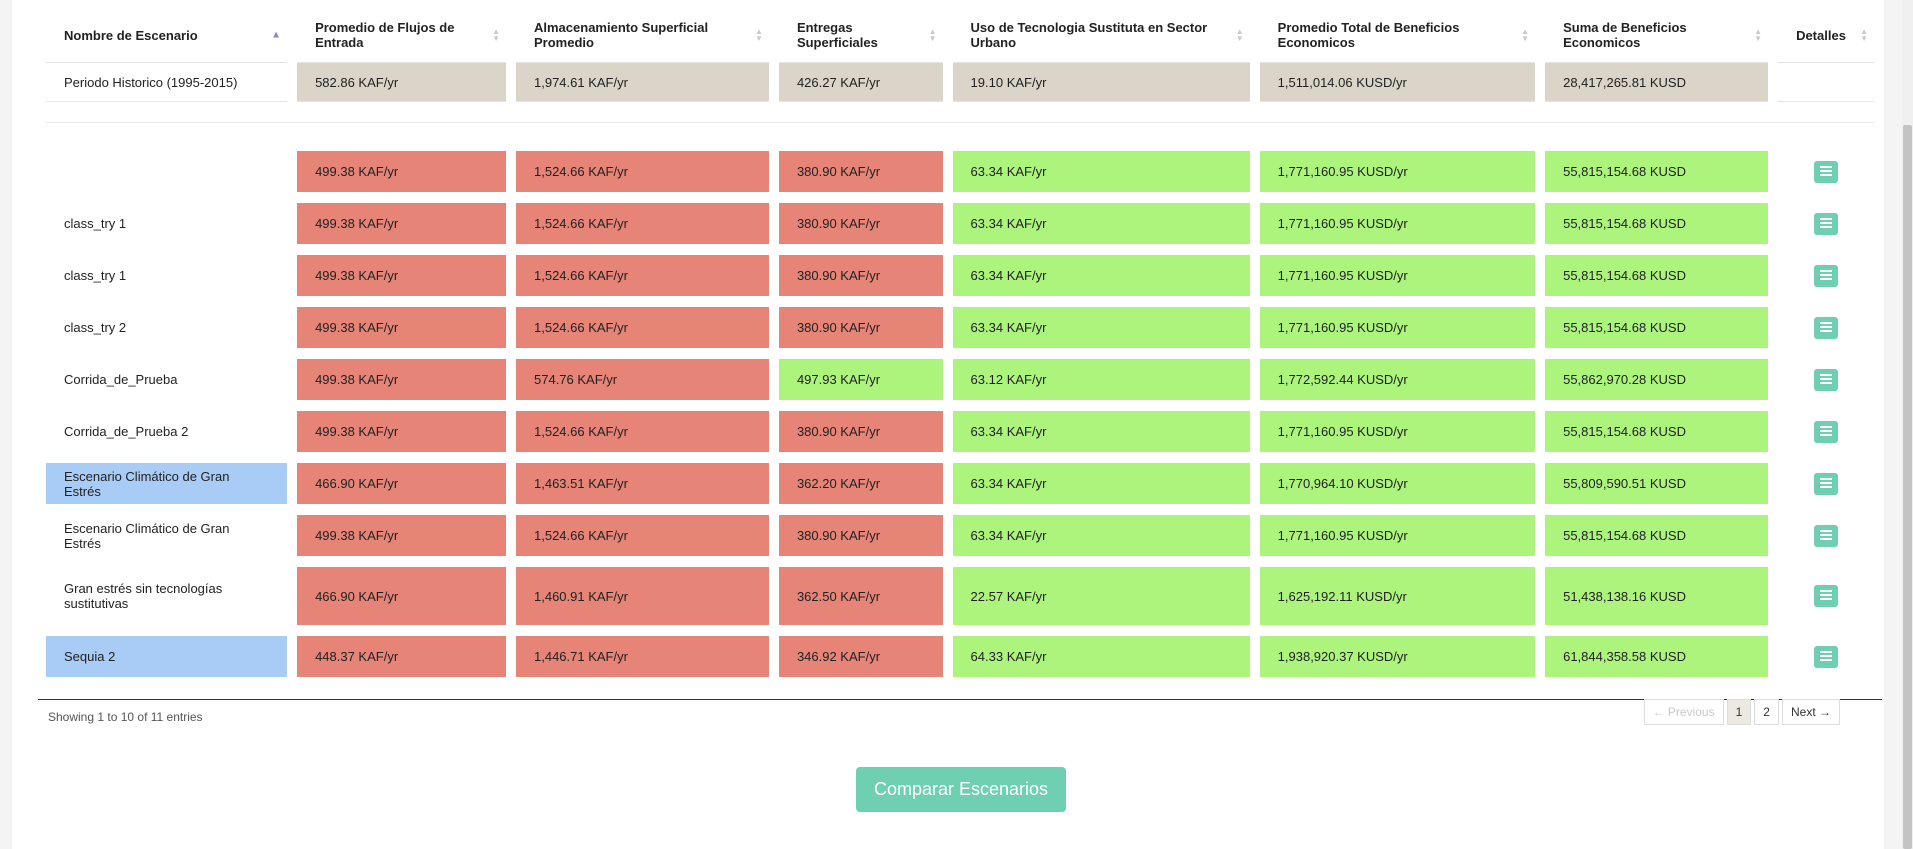 The width and height of the screenshot is (1913, 849). I want to click on col-header-suma-beneficios: Suma de Beneficios Economicos ▲ ▼, so click(1657, 35).